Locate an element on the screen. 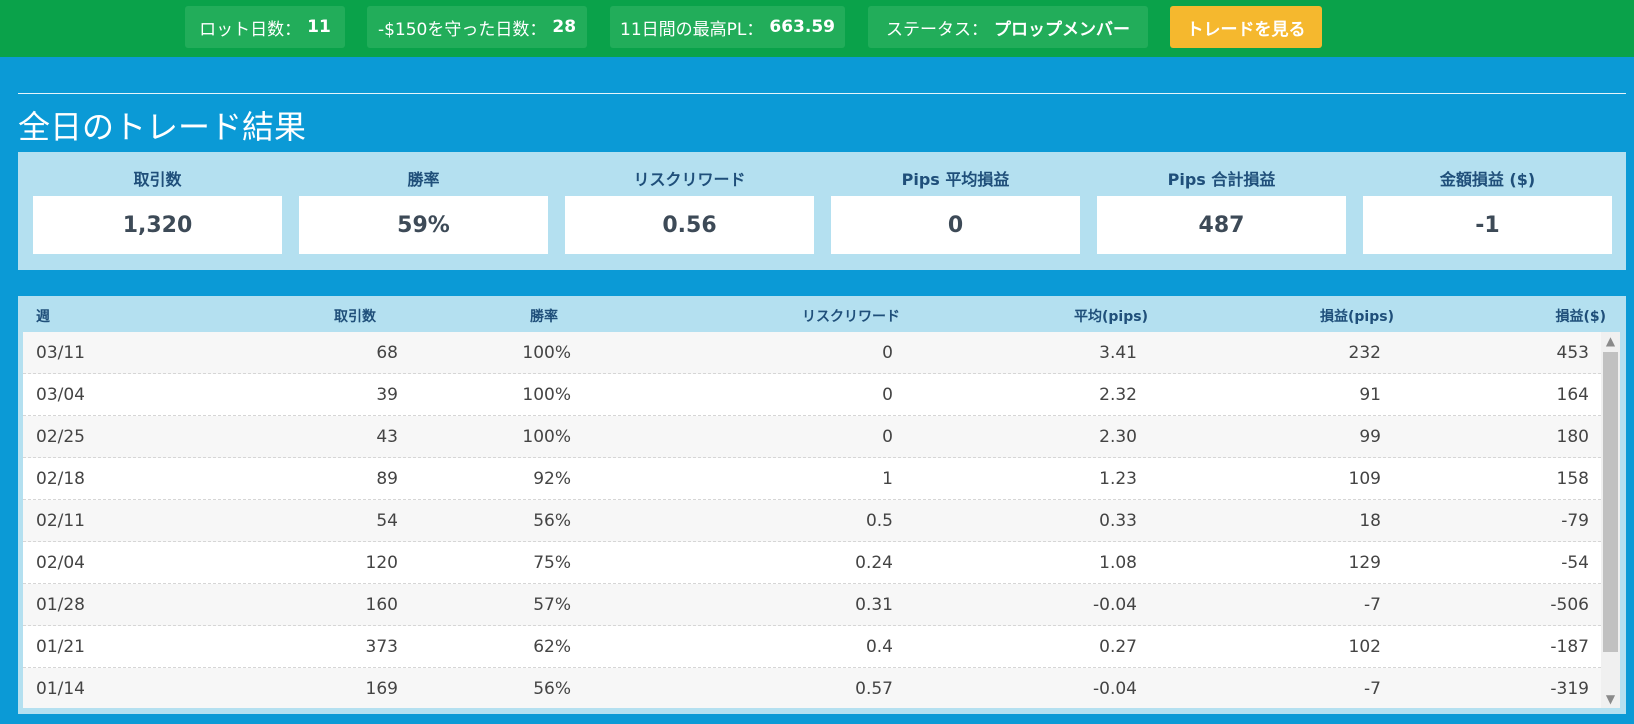 This screenshot has height=724, width=1634. scrollbar-thumb is located at coordinates (1610, 502).